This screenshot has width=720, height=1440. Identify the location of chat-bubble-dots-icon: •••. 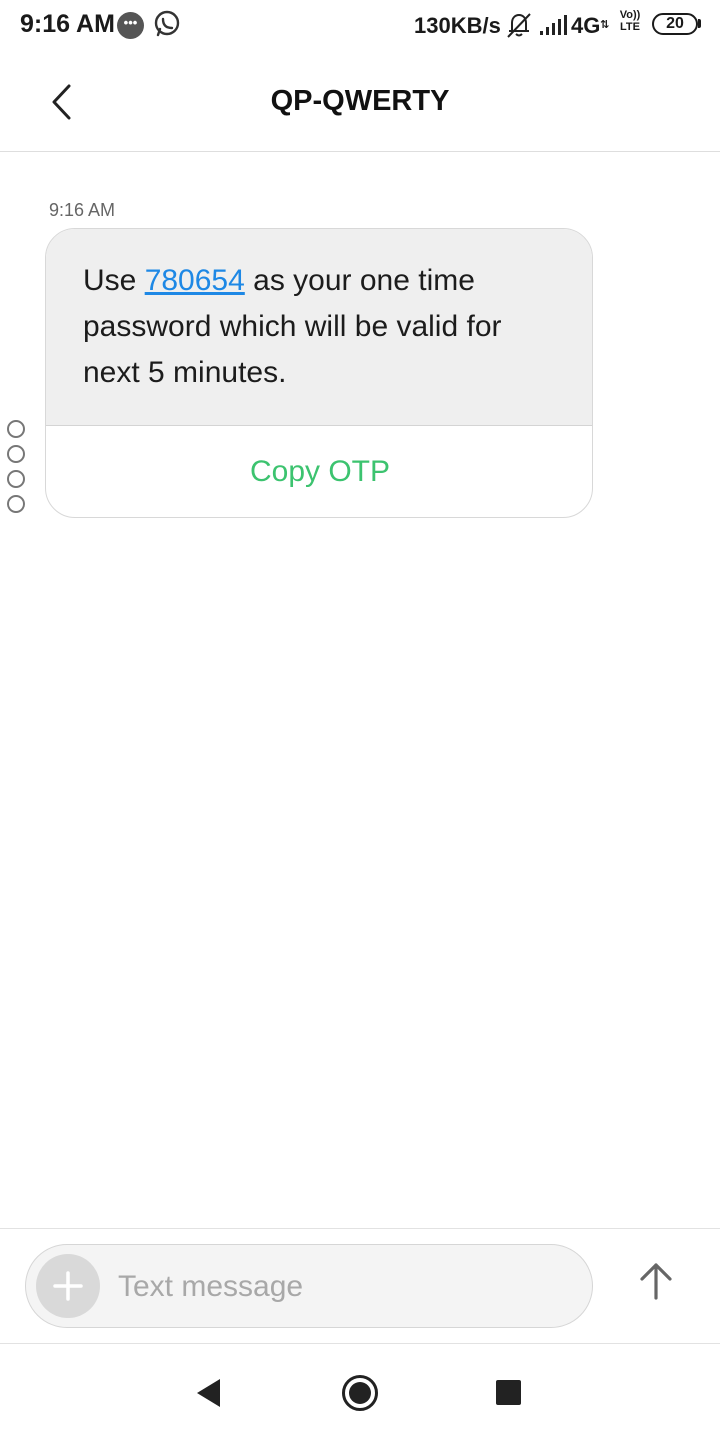
(130, 25).